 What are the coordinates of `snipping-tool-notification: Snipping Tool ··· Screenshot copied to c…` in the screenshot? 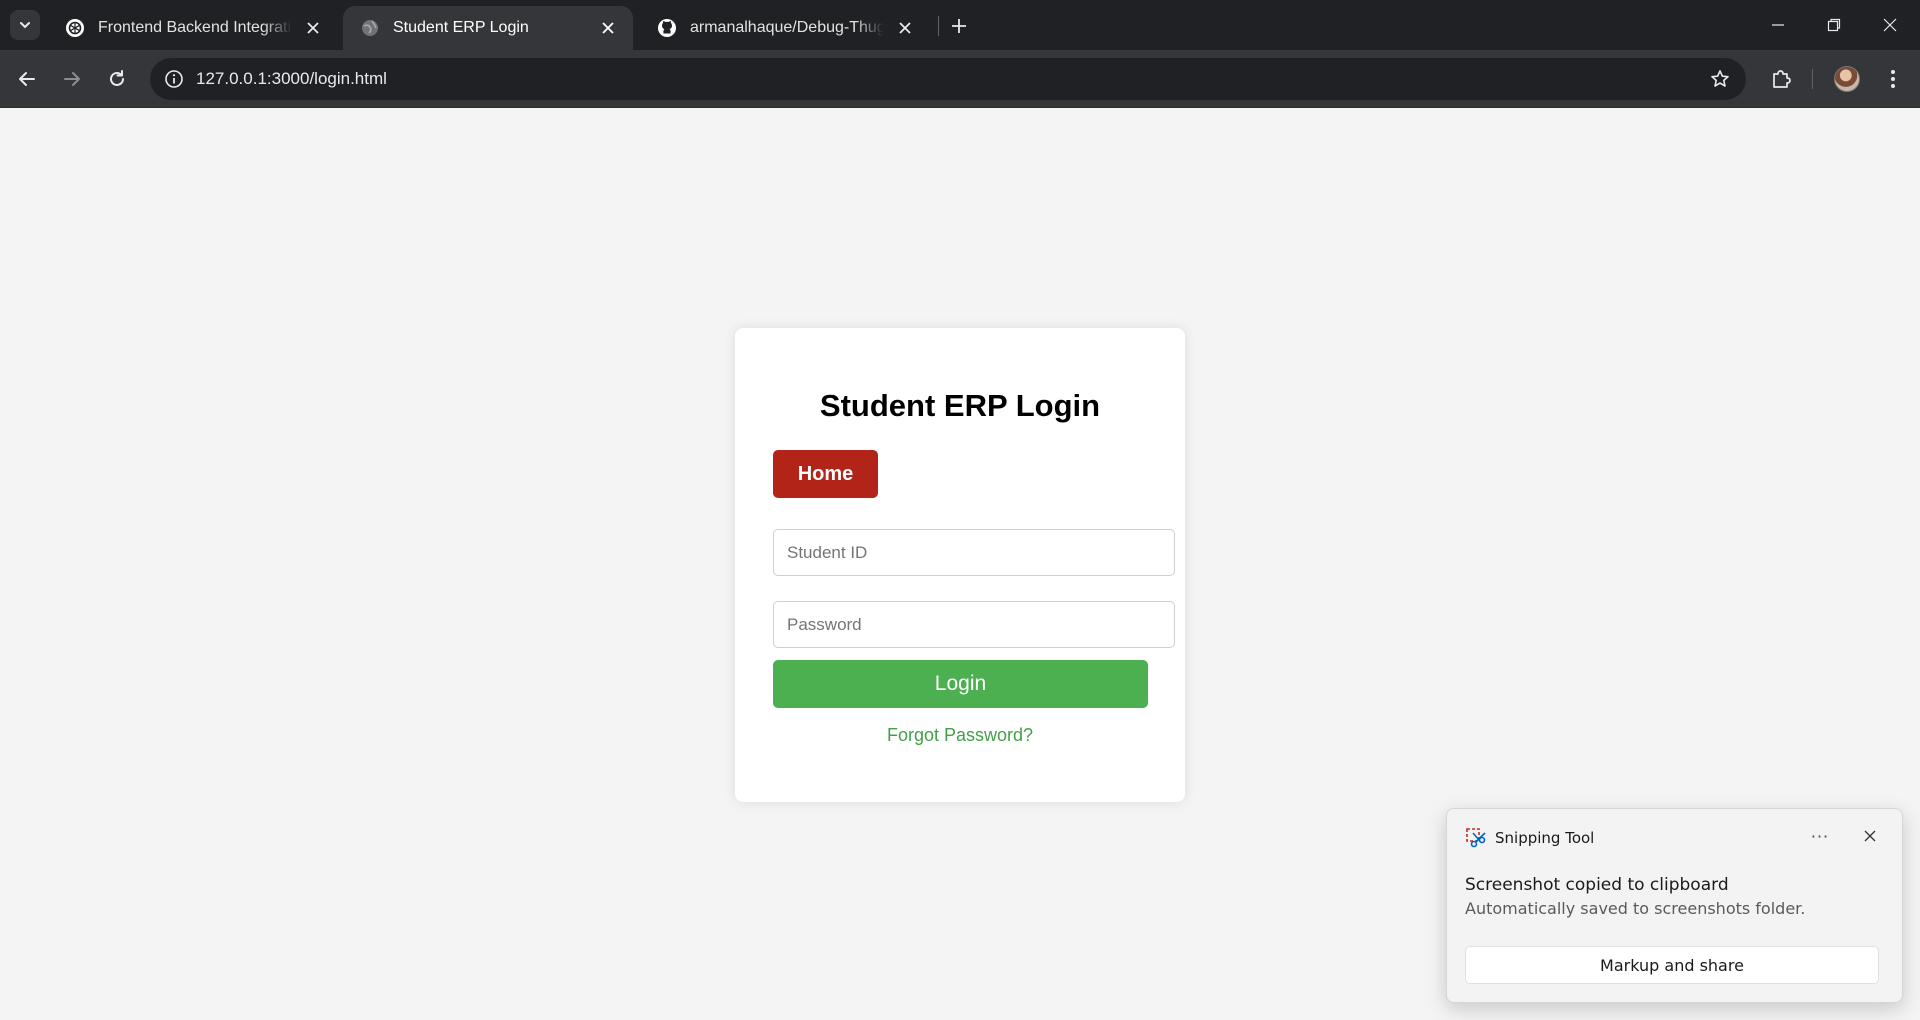 It's located at (1674, 905).